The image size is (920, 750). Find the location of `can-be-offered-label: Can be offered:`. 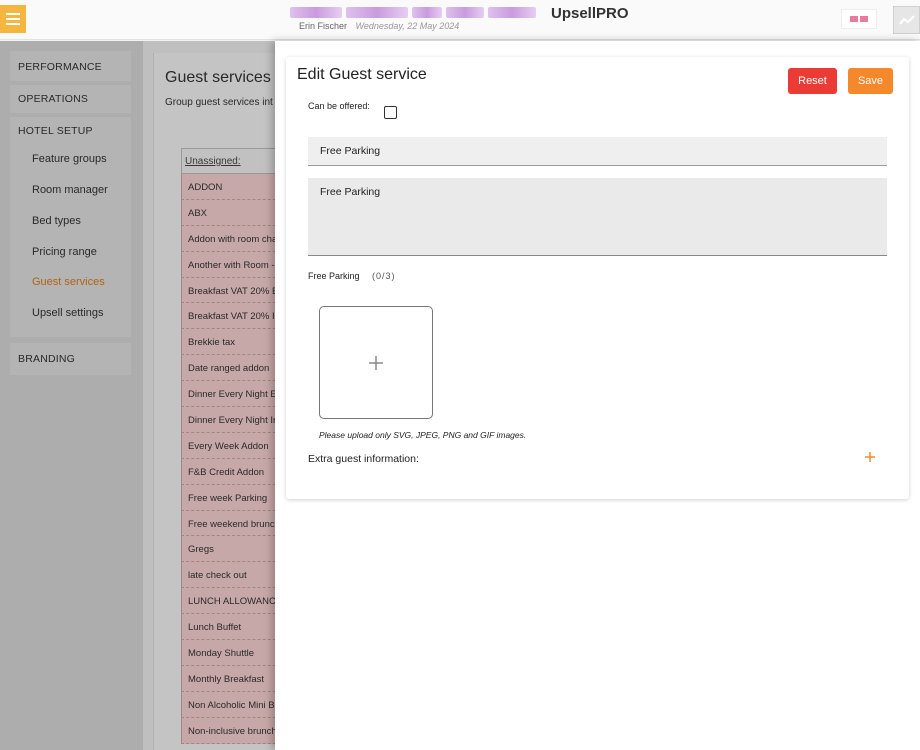

can-be-offered-label: Can be offered: is located at coordinates (339, 106).